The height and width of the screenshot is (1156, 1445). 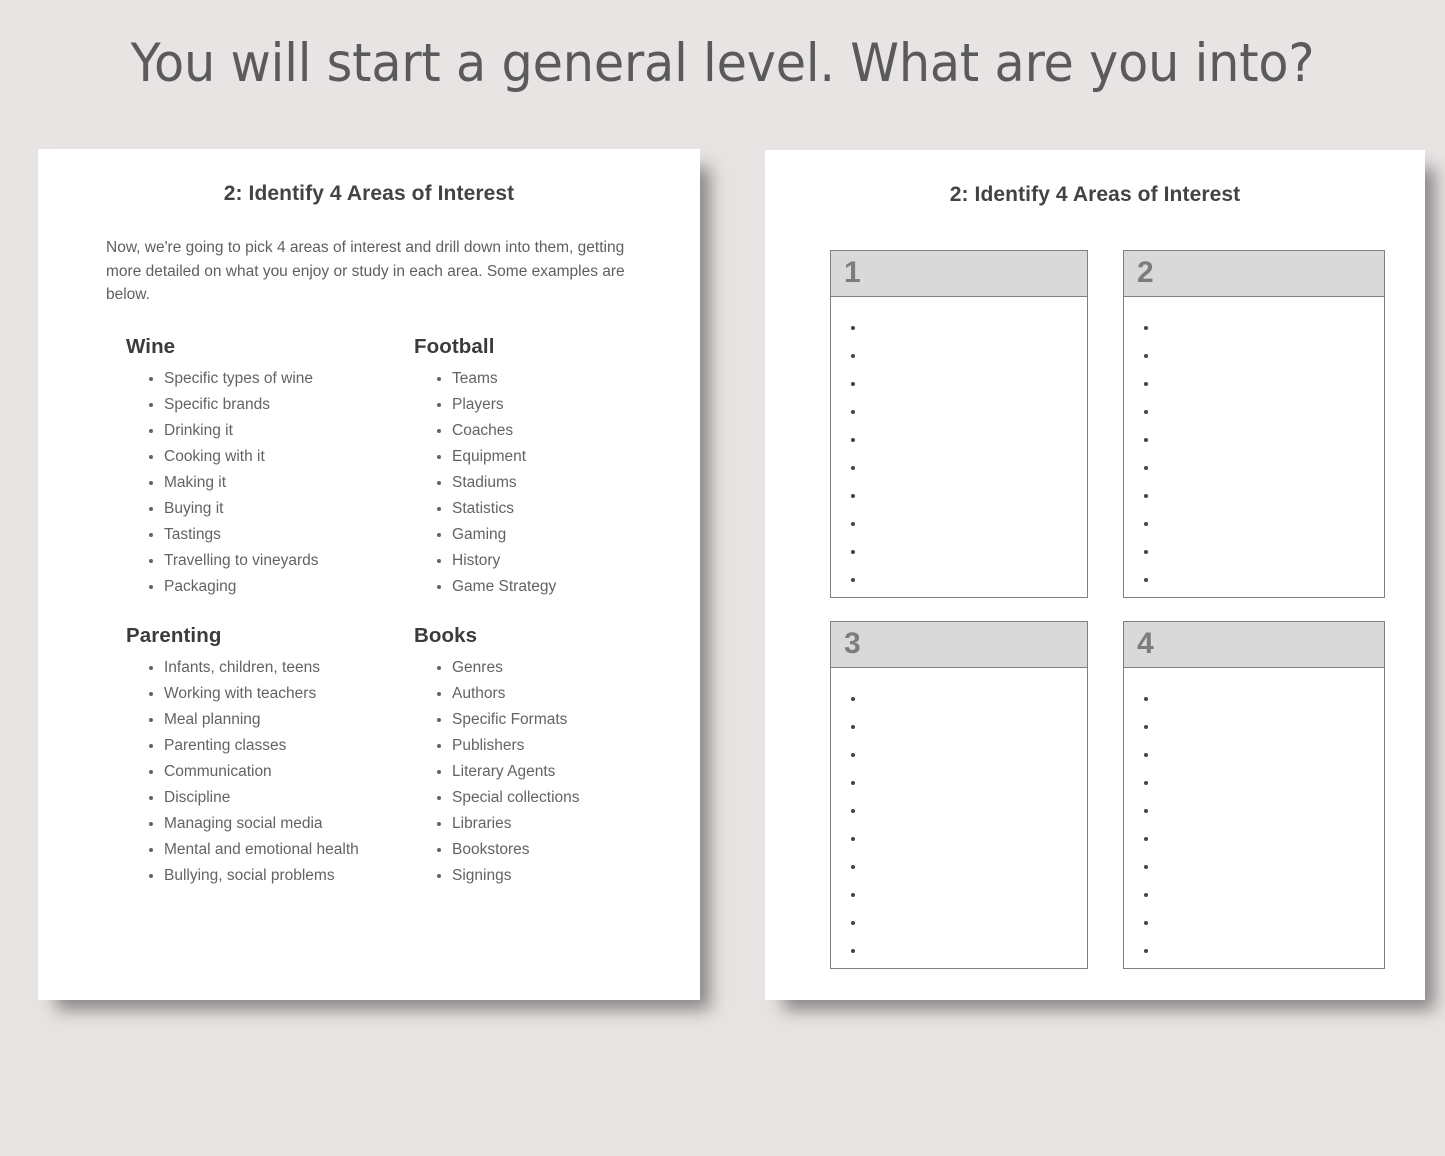 What do you see at coordinates (1145, 272) in the screenshot?
I see `box-number-label: 2` at bounding box center [1145, 272].